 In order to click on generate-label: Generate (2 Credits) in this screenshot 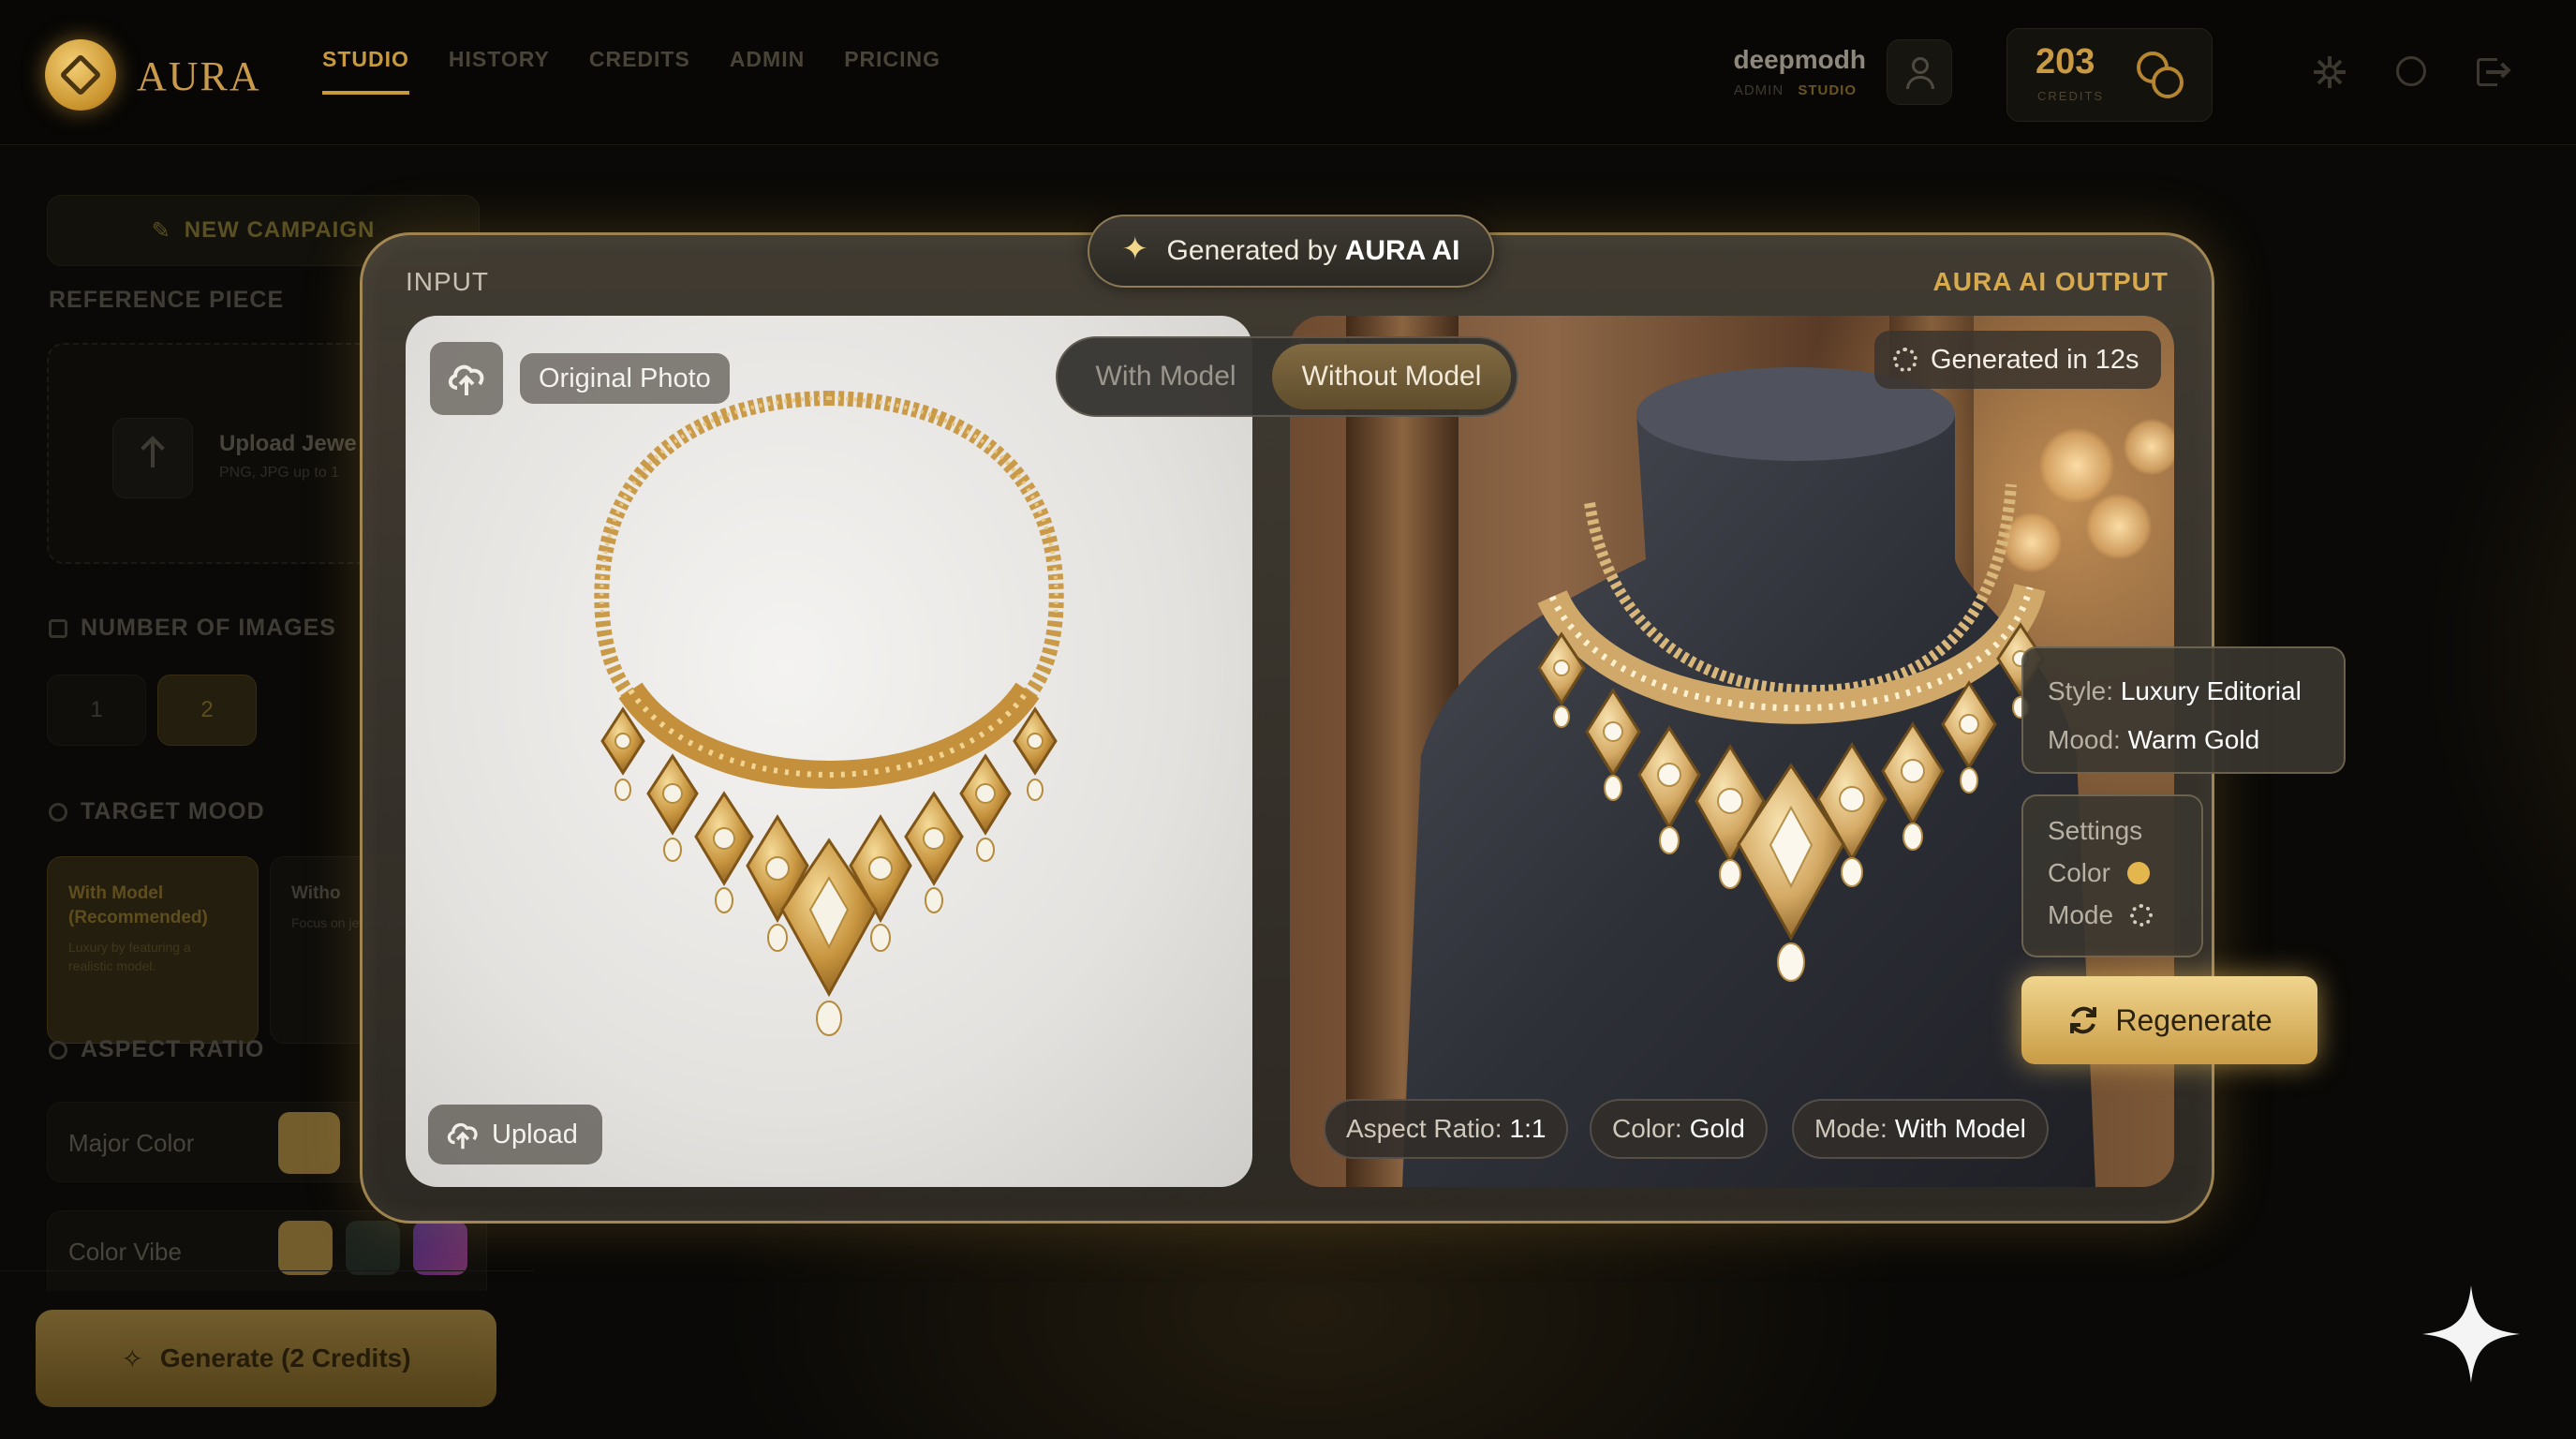, I will do `click(285, 1357)`.